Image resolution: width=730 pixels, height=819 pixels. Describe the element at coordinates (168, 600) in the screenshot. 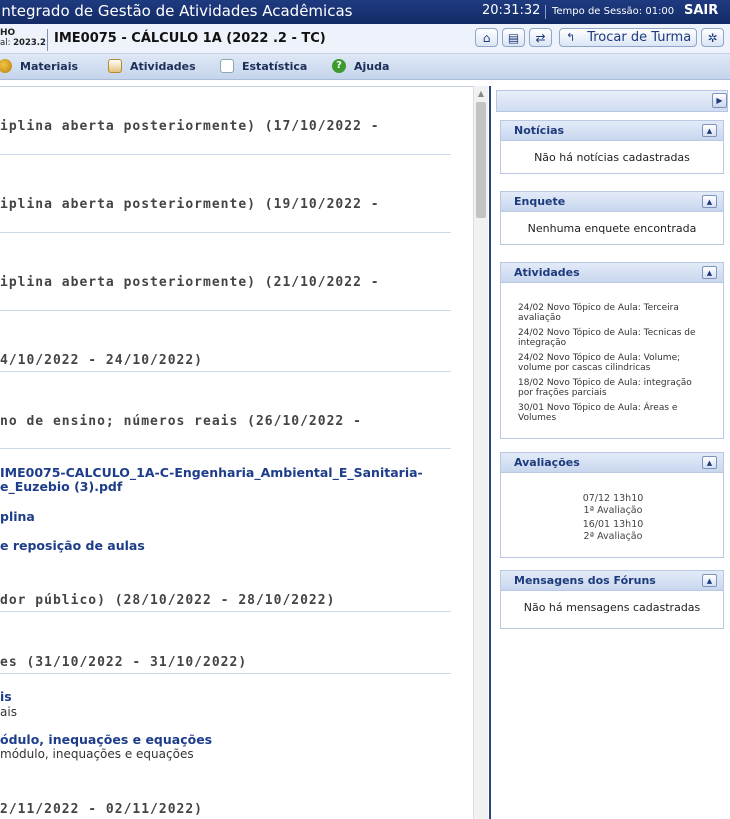

I see `topic-title: dor público) (28/10/2022 - 28/10/2022)` at that location.